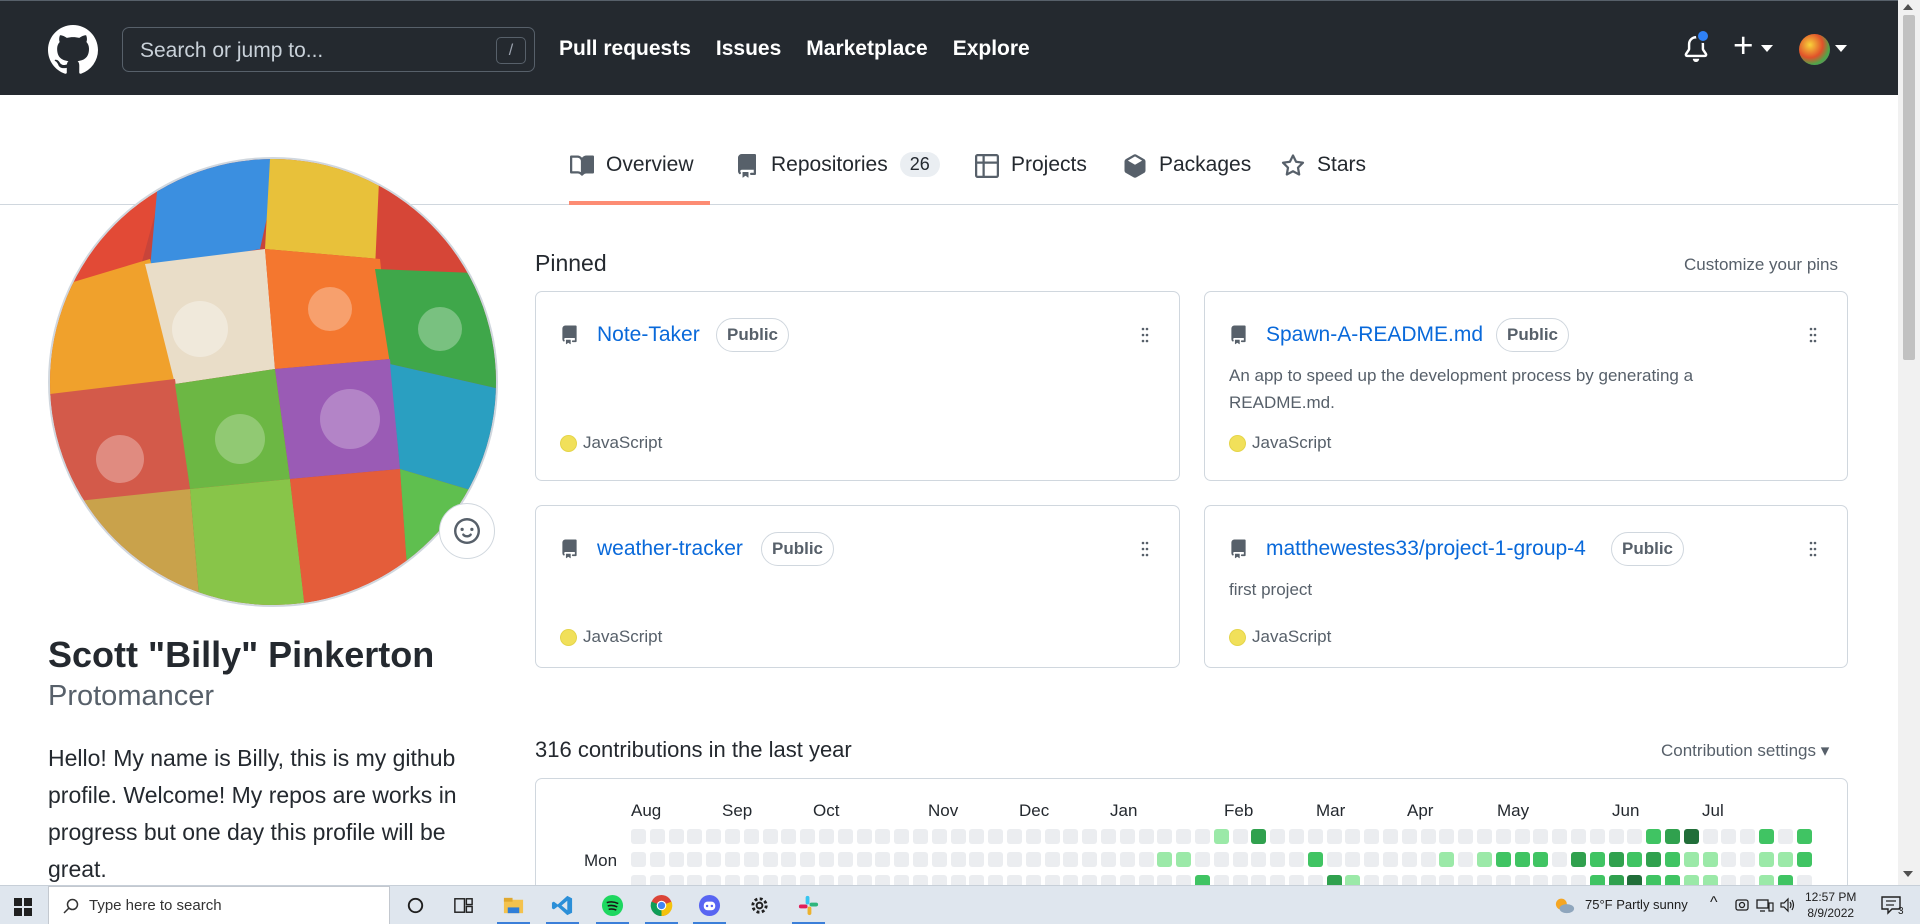  What do you see at coordinates (562, 905) in the screenshot?
I see `vscode-icon` at bounding box center [562, 905].